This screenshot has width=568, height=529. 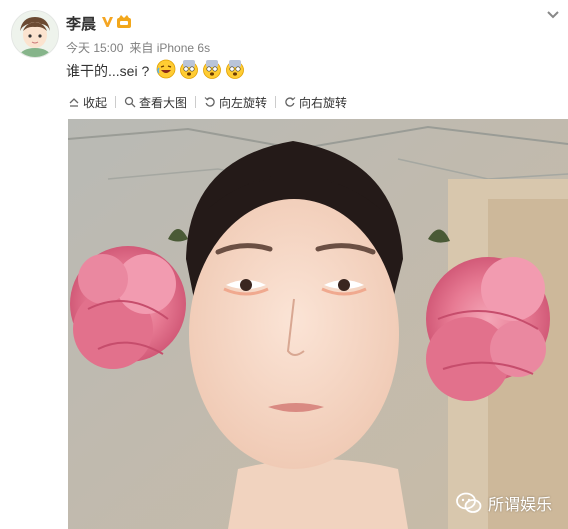 I want to click on watermark-text: 所谓娱乐, so click(x=519, y=505).